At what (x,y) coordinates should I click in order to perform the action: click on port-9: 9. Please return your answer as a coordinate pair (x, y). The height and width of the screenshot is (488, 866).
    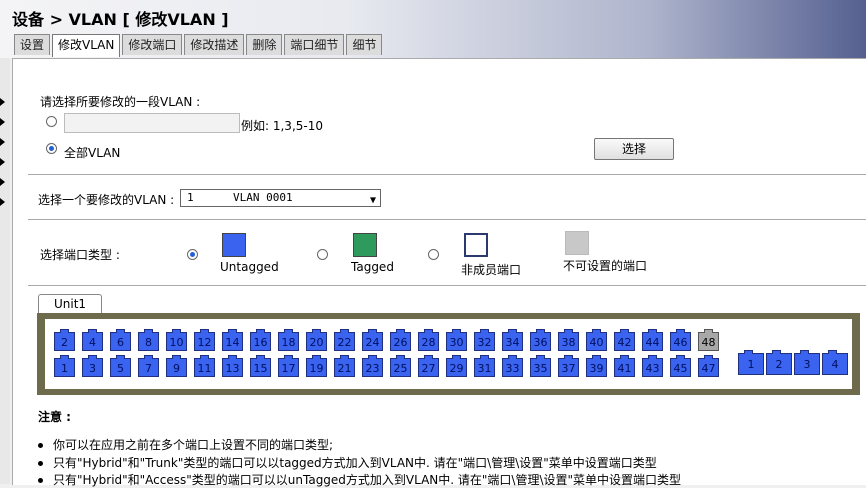
    Looking at the image, I should click on (176, 366).